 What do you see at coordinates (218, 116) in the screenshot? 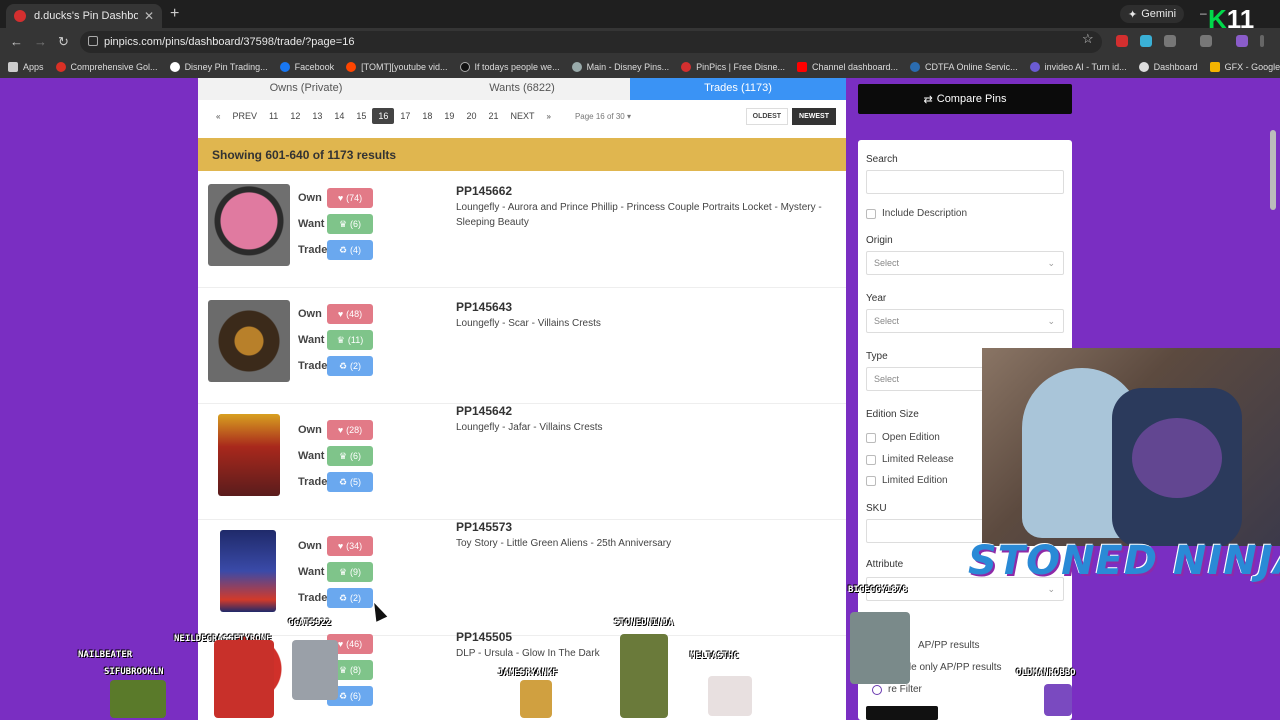
I see `first-page-icon: «` at bounding box center [218, 116].